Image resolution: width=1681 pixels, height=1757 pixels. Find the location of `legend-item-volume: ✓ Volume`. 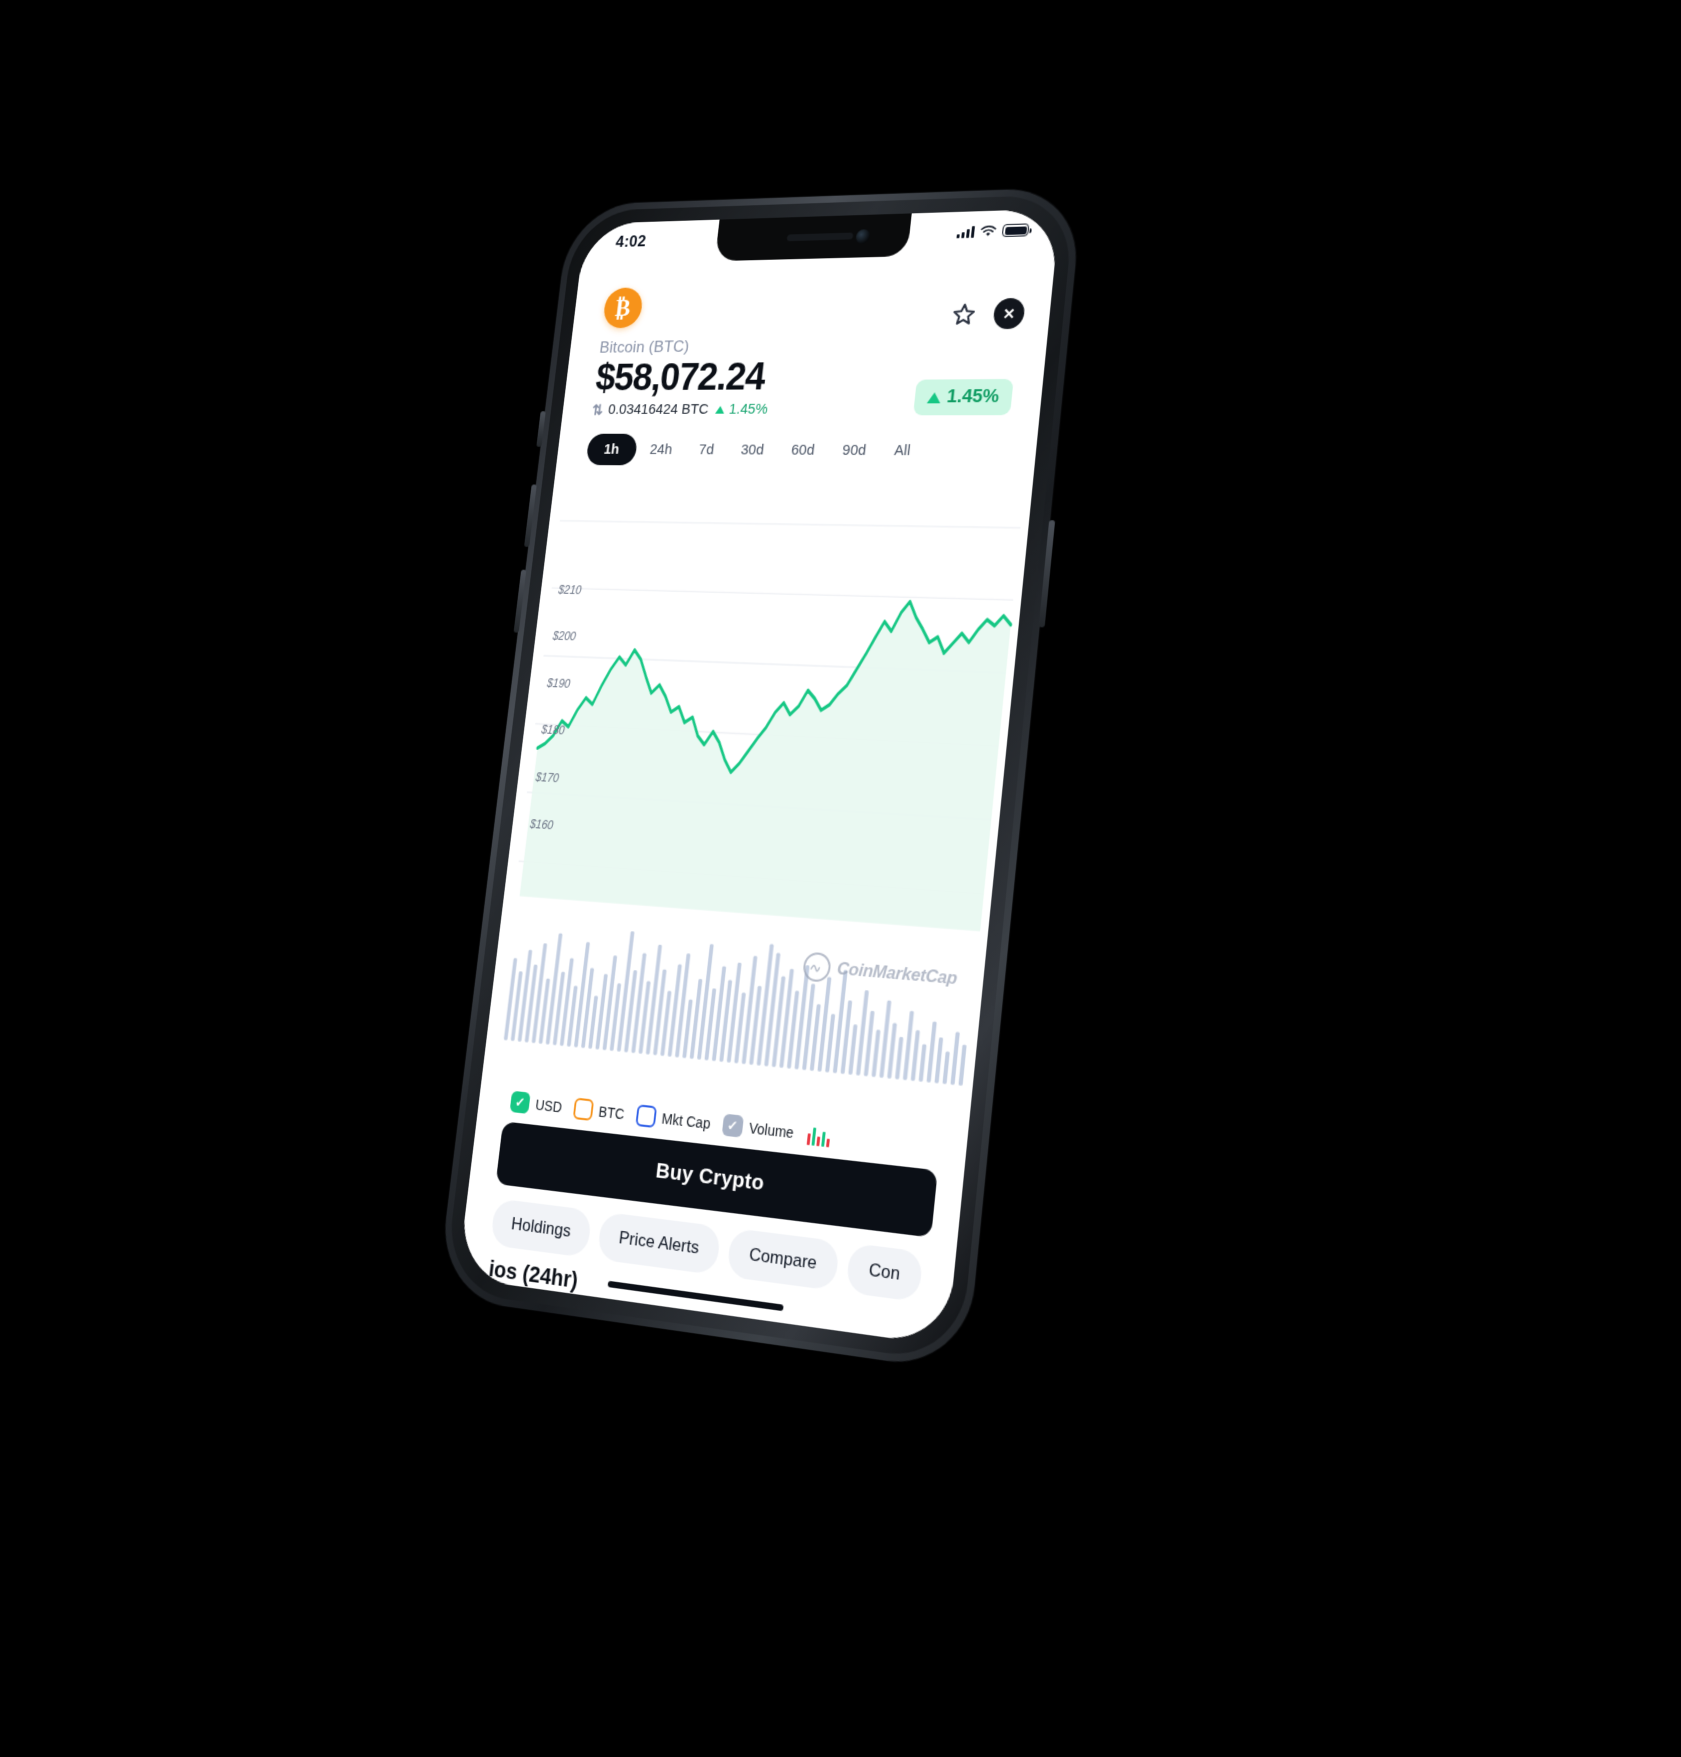

legend-item-volume: ✓ Volume is located at coordinates (758, 1128).